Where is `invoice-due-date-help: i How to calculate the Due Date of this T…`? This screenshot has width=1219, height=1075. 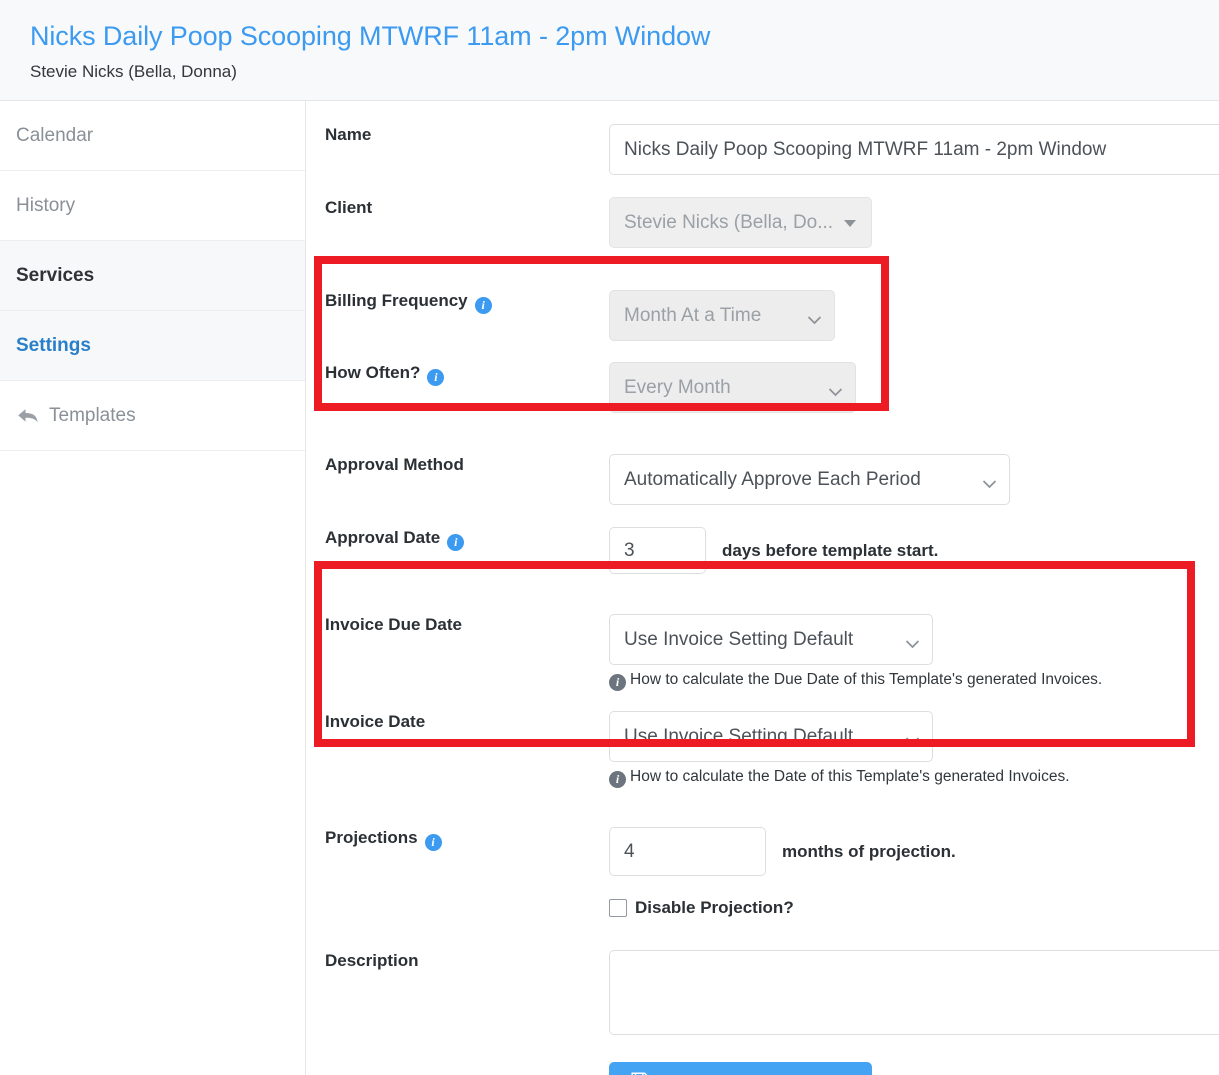 invoice-due-date-help: i How to calculate the Due Date of this T… is located at coordinates (914, 680).